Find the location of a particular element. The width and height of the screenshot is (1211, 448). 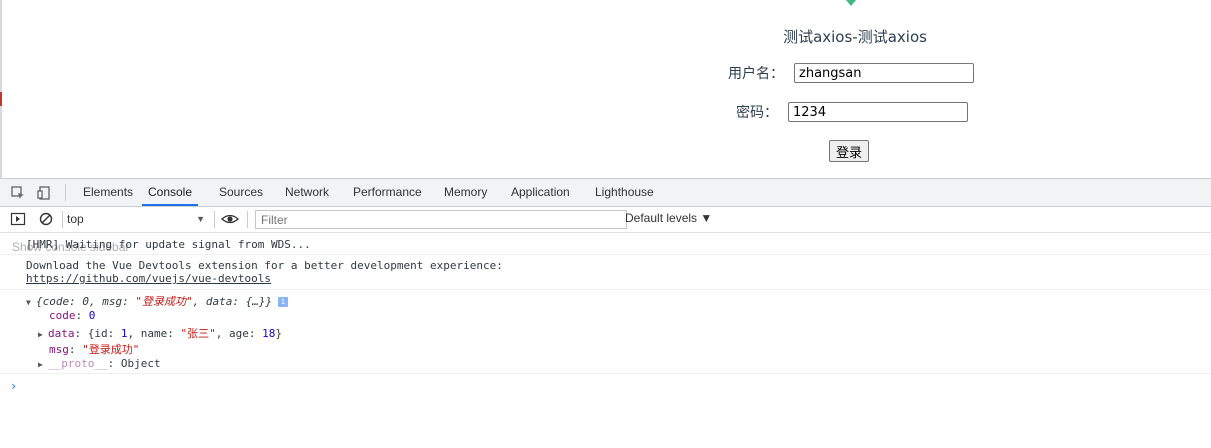

data-mid2: , age: is located at coordinates (239, 333).